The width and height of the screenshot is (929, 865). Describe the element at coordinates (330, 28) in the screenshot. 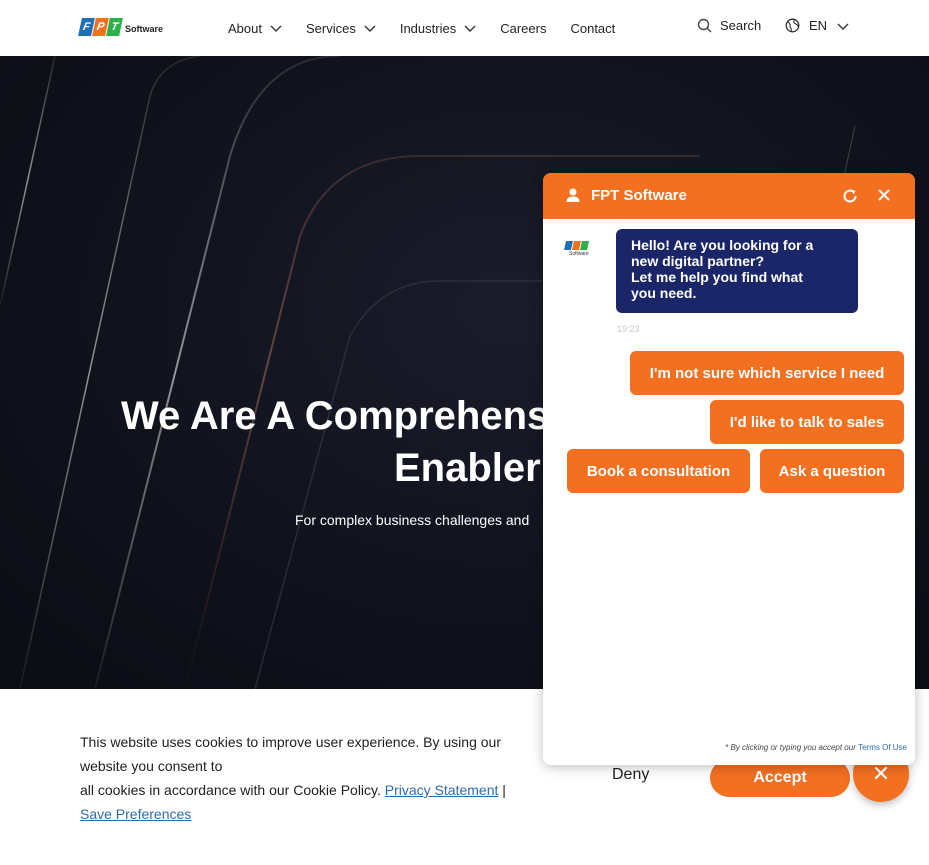

I see `nav-services-label: Services` at that location.